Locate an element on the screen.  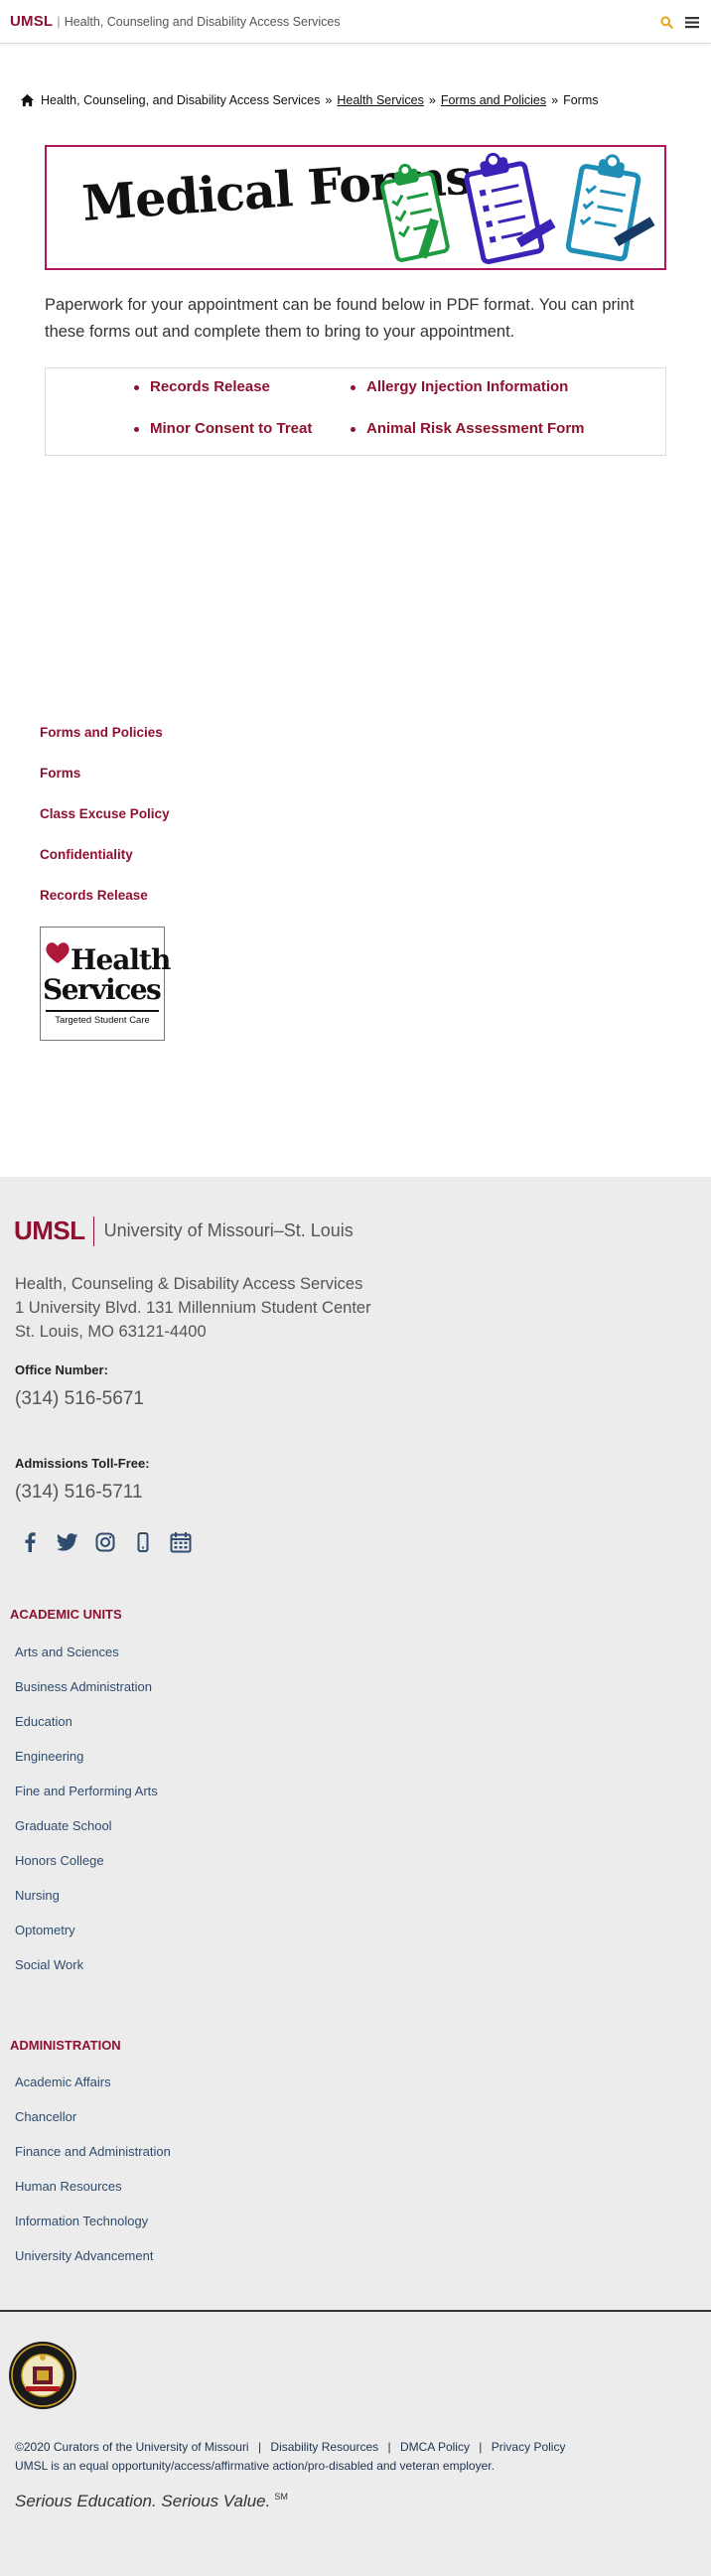
footer-logo-divider is located at coordinates (93, 1231).